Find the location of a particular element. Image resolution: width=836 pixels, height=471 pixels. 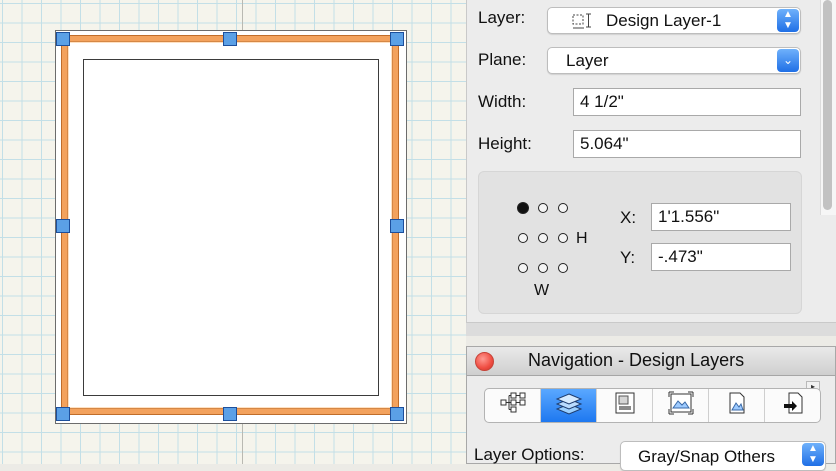

sheet-layer-icon is located at coordinates (625, 405).